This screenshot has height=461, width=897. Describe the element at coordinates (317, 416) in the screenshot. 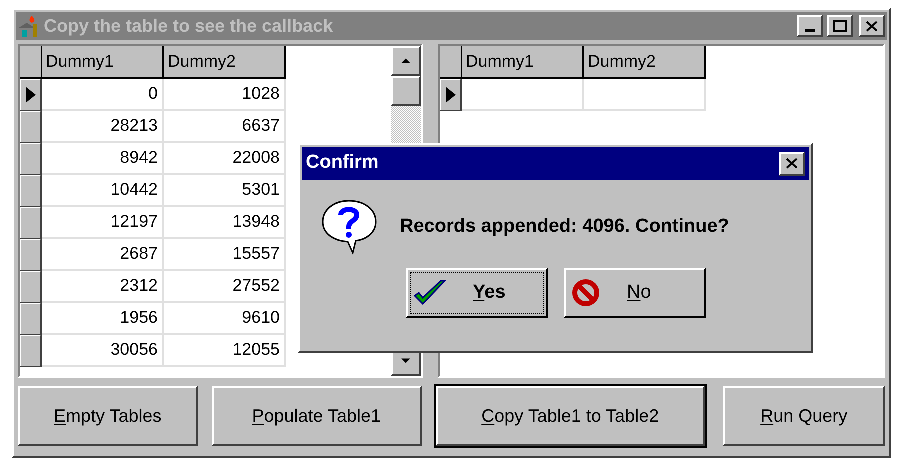

I see `action-button: Populate Table1` at that location.